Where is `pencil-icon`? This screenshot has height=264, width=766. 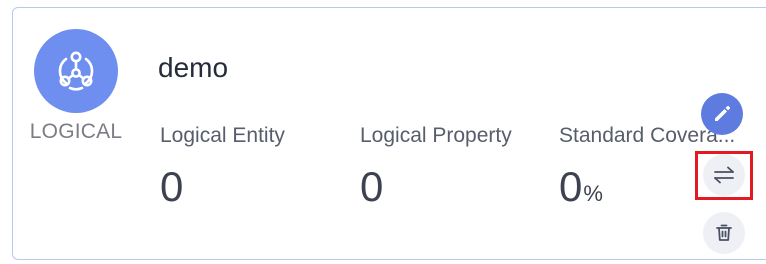
pencil-icon is located at coordinates (723, 113).